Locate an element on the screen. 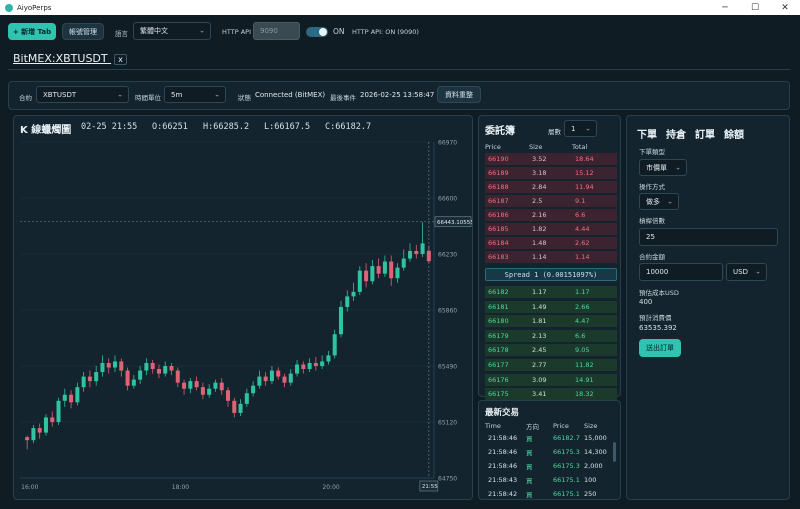 The height and width of the screenshot is (509, 800). depth-select: 1 ⌄ is located at coordinates (580, 128).